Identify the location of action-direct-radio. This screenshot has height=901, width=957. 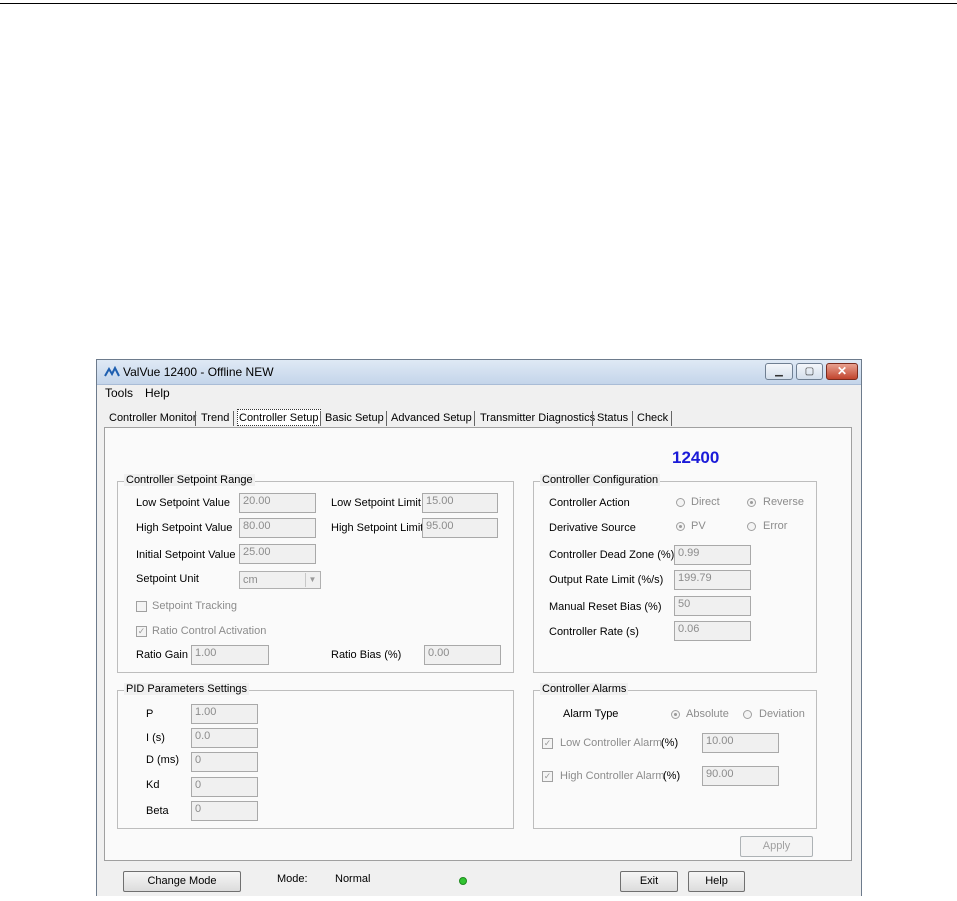
(680, 502).